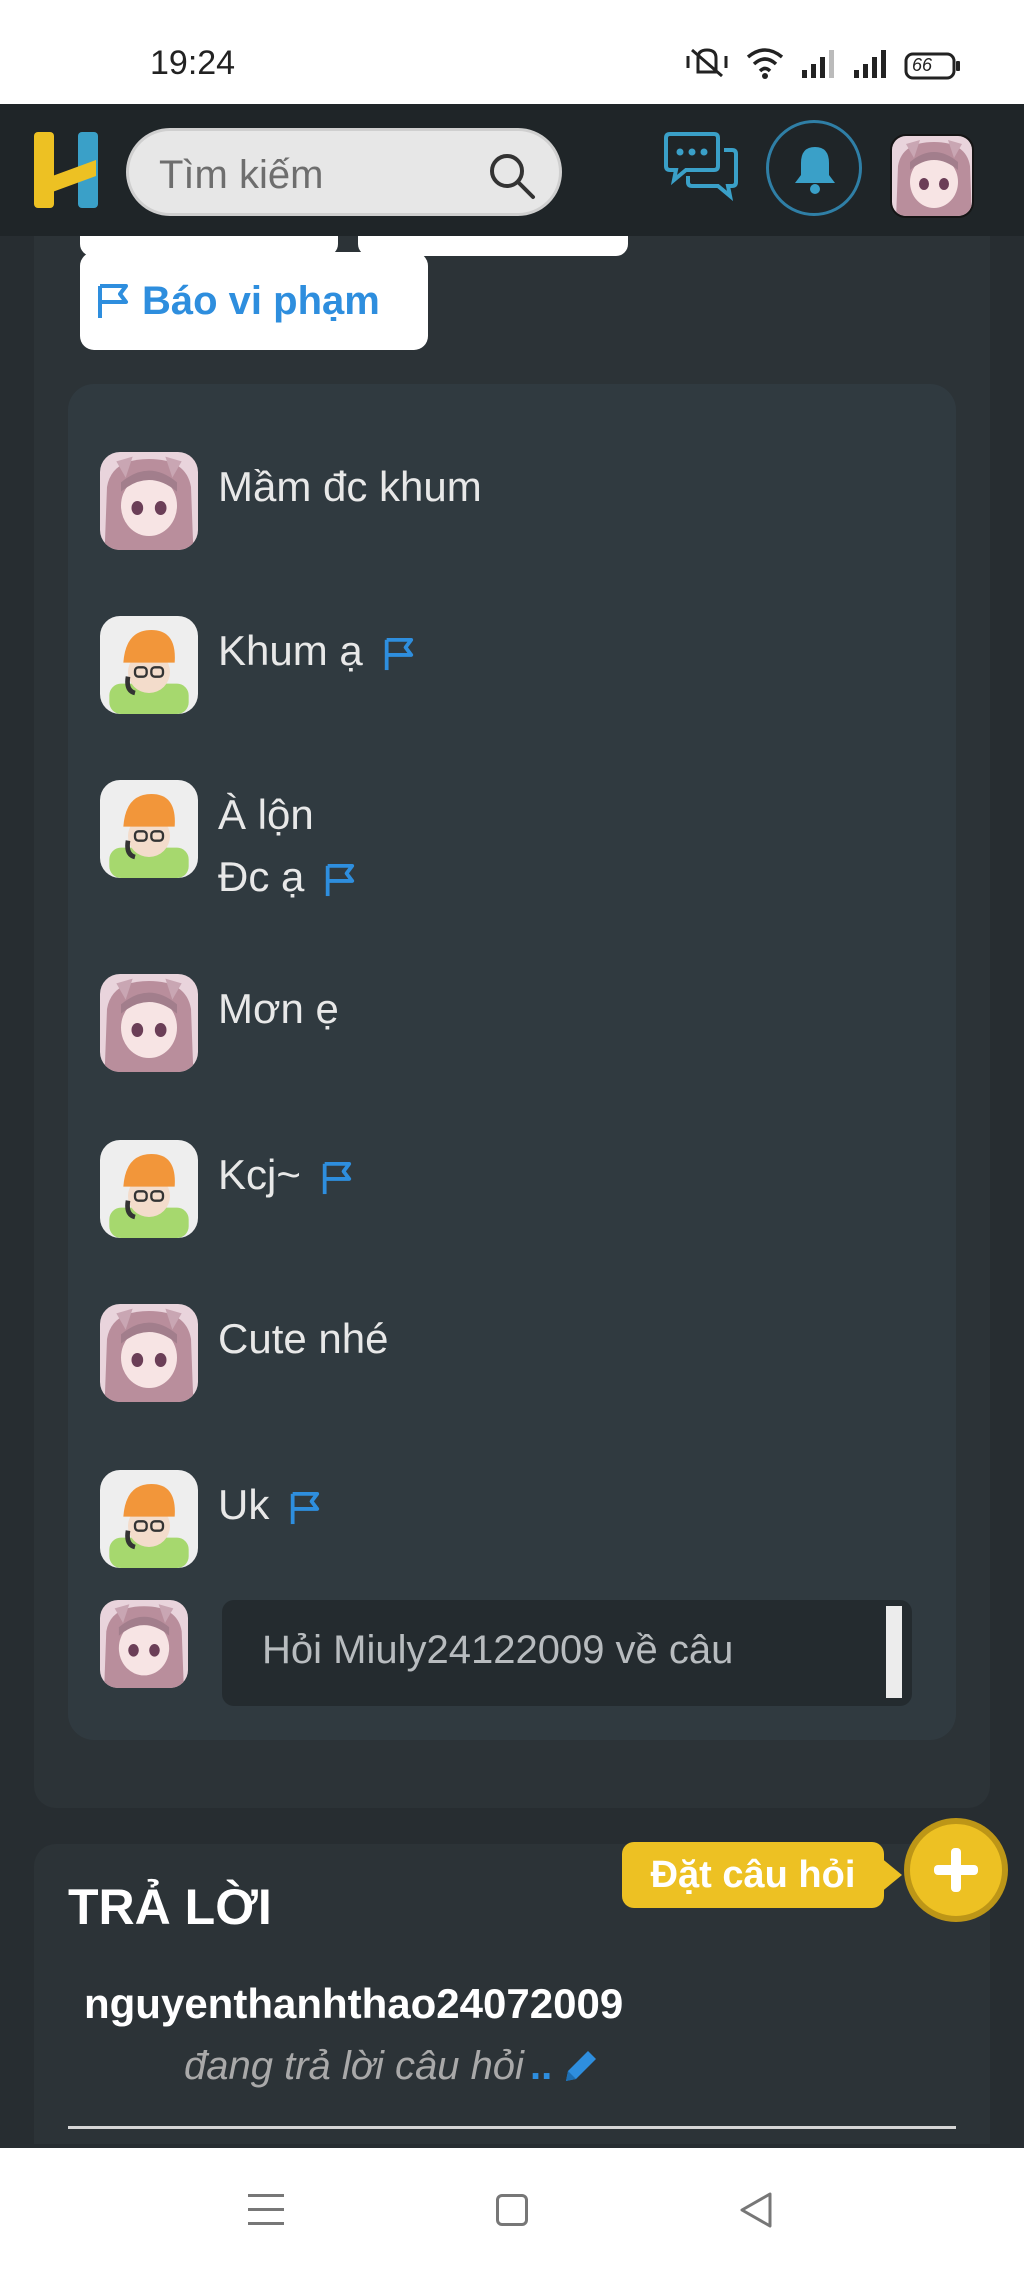  What do you see at coordinates (922, 64) in the screenshot?
I see `battery-level: 66` at bounding box center [922, 64].